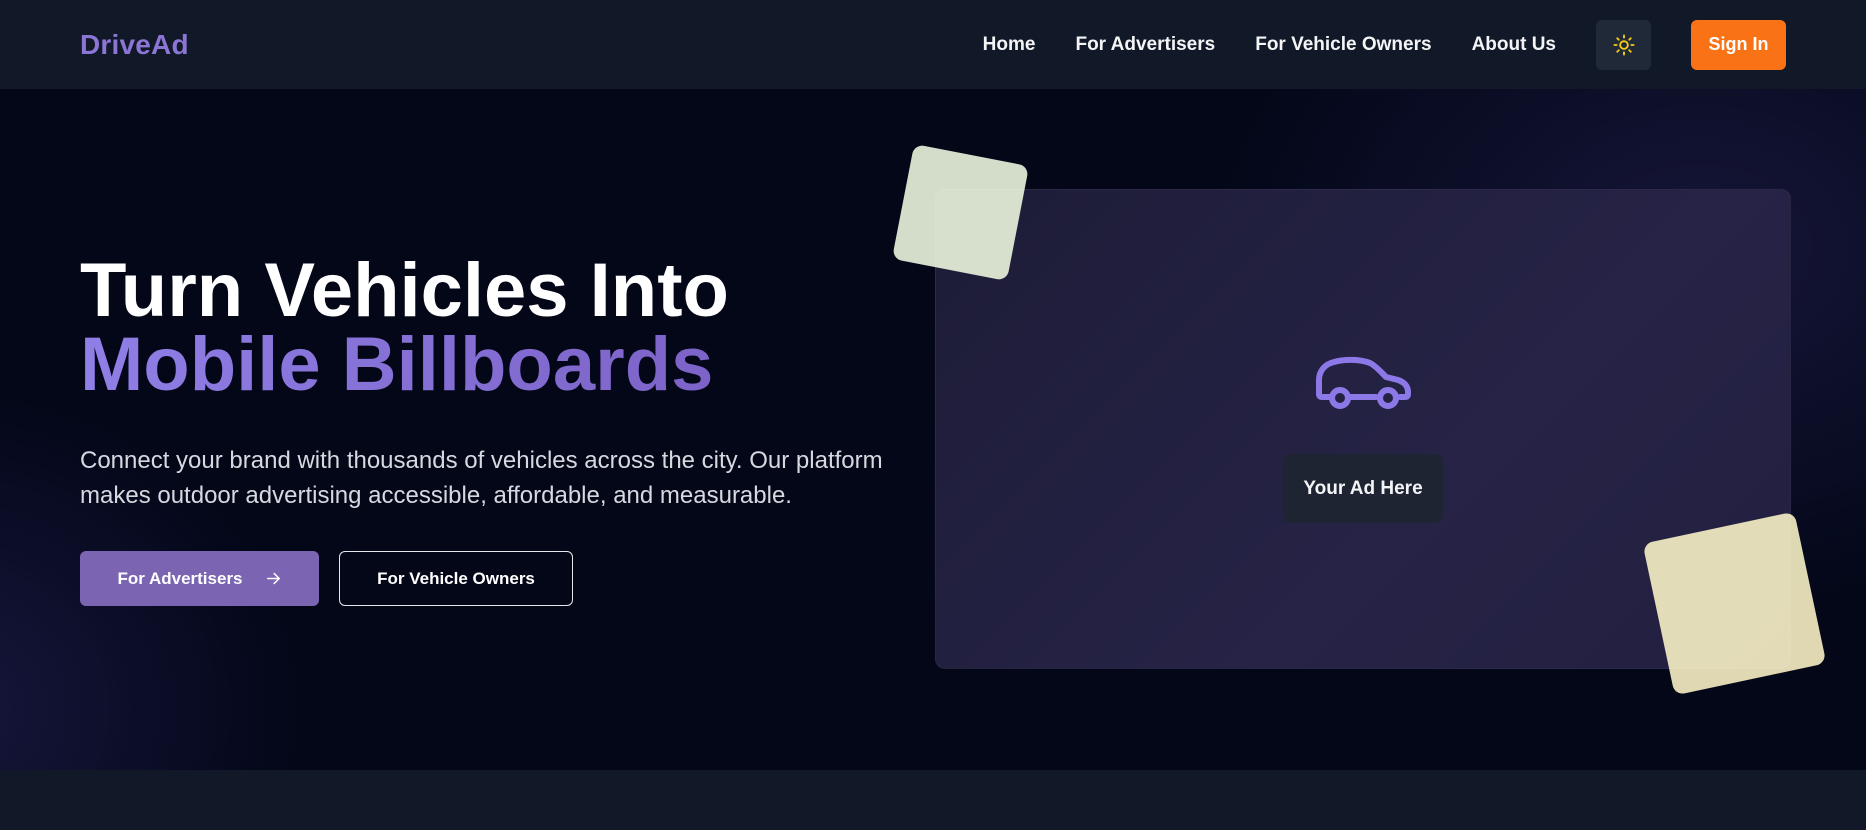 The width and height of the screenshot is (1866, 830). What do you see at coordinates (1514, 45) in the screenshot?
I see `nav-link-about-us: About Us` at bounding box center [1514, 45].